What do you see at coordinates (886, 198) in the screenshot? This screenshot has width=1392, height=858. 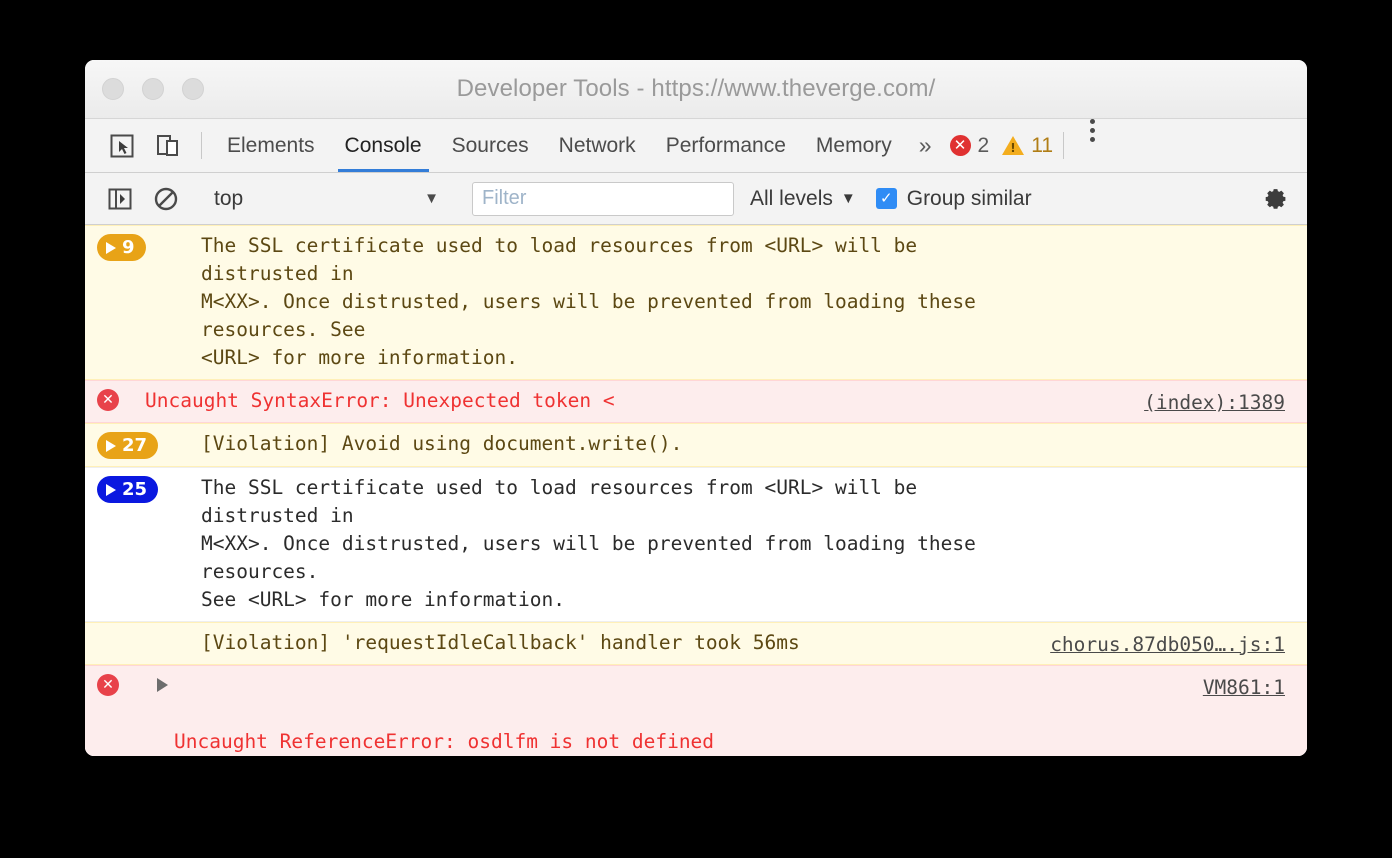 I see `group-similar-checkbox: ✓` at bounding box center [886, 198].